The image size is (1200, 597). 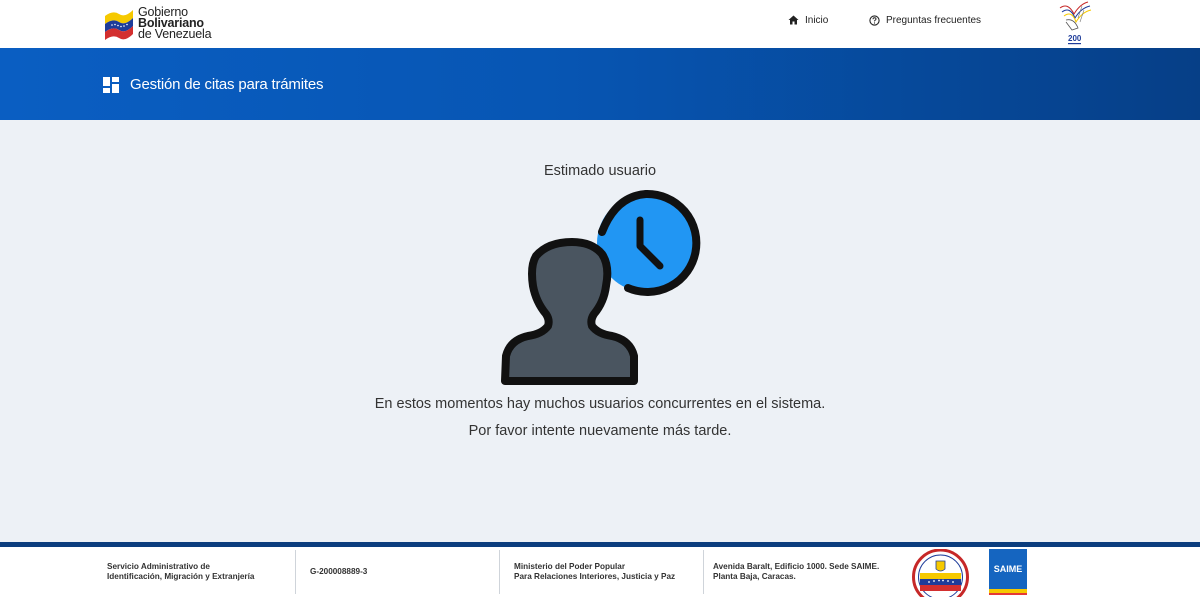 I want to click on footer-rif-value: G-200008889-3, so click(x=339, y=571).